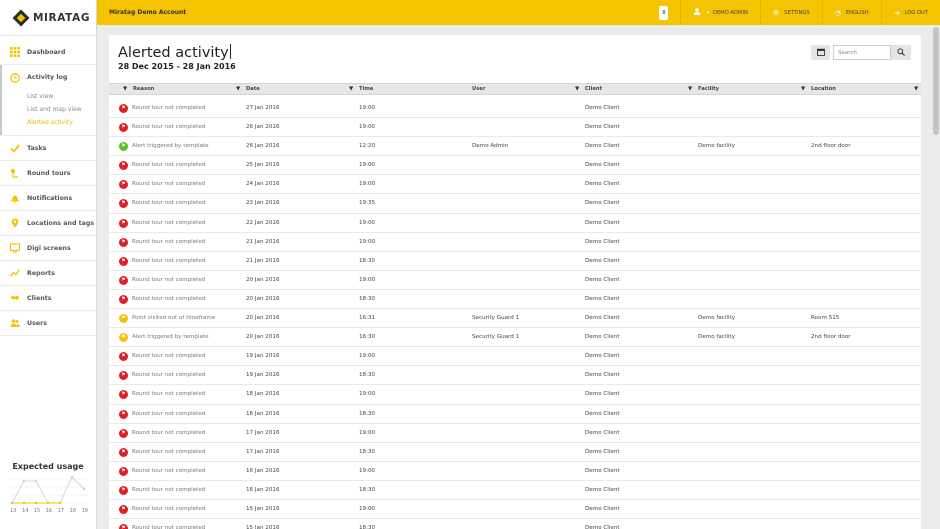 This screenshot has height=529, width=940. Describe the element at coordinates (174, 52) in the screenshot. I see `page-title: Alerted activity` at that location.